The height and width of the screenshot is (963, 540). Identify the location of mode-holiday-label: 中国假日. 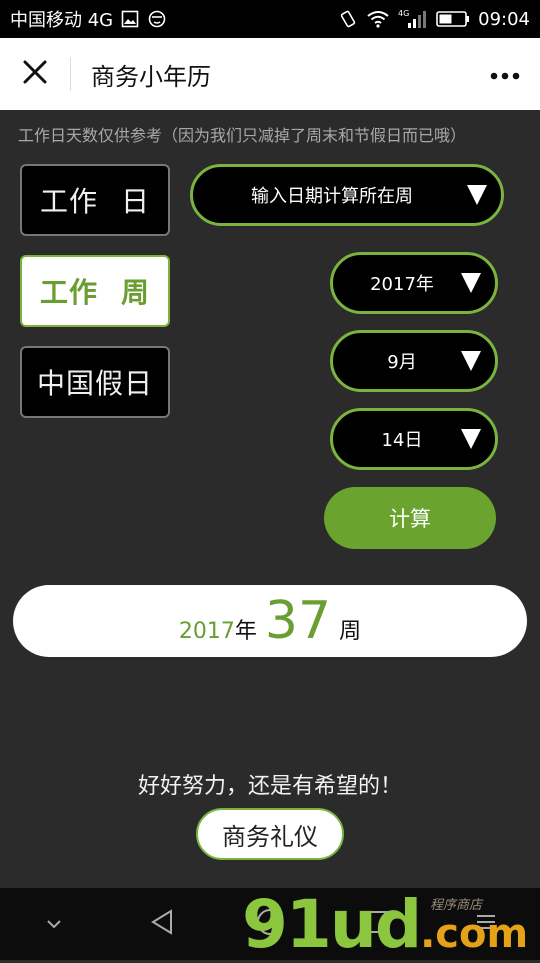
(94, 383).